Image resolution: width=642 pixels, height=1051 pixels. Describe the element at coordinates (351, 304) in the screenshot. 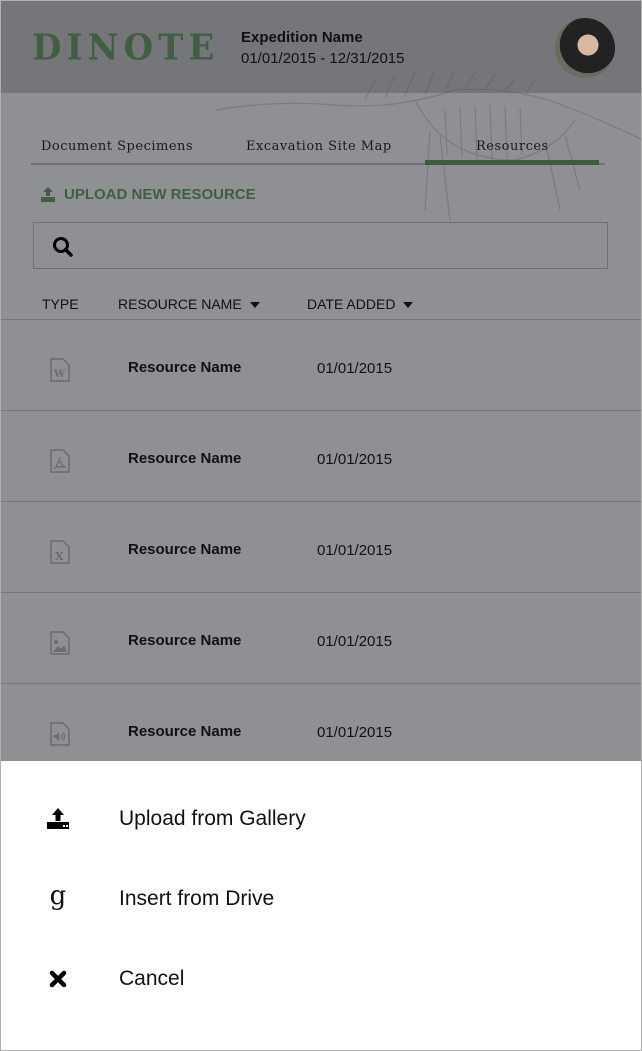

I see `column-label: DATE ADDED` at that location.